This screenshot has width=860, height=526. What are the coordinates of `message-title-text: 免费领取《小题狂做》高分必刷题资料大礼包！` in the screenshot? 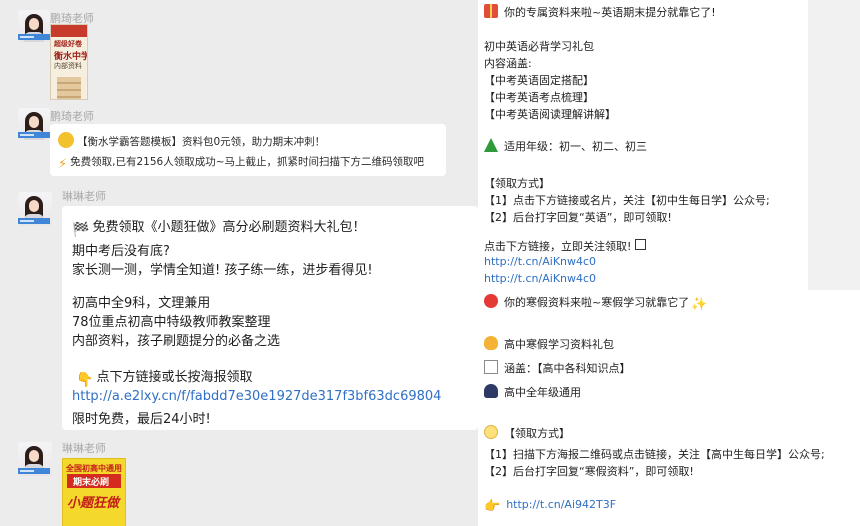 It's located at (229, 227).